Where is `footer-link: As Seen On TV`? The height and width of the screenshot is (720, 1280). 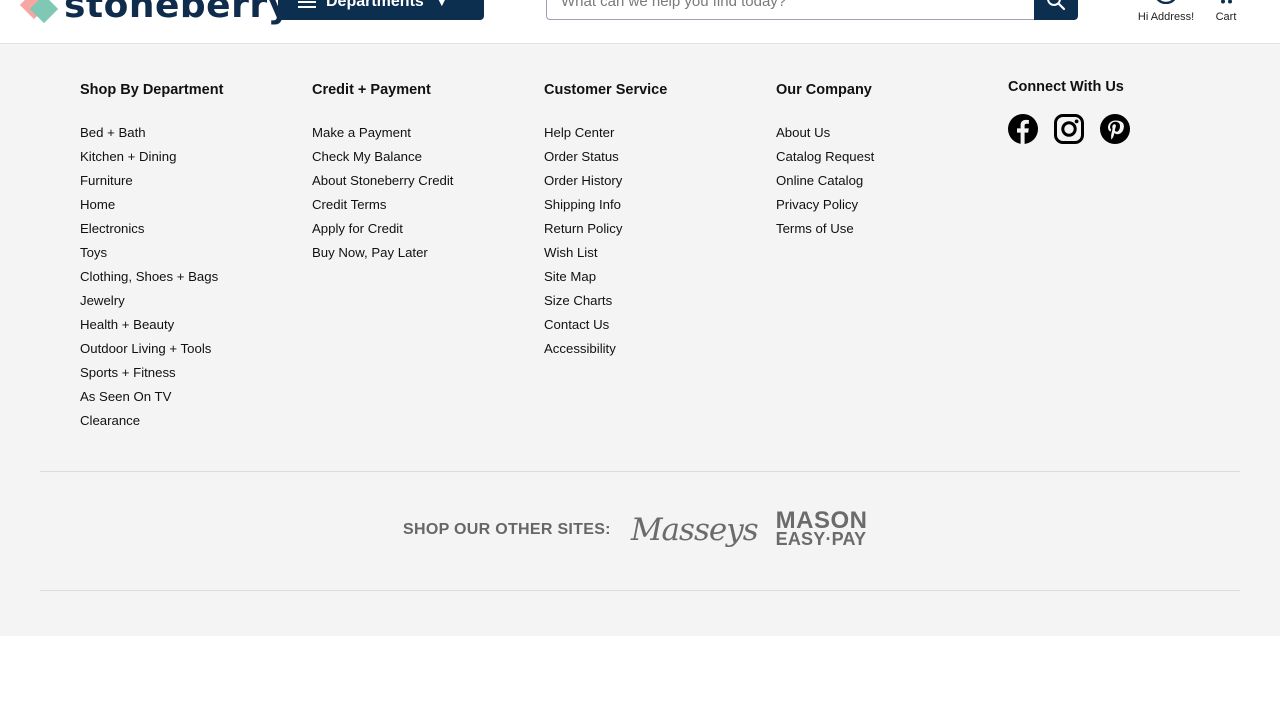
footer-link: As Seen On TV is located at coordinates (125, 396).